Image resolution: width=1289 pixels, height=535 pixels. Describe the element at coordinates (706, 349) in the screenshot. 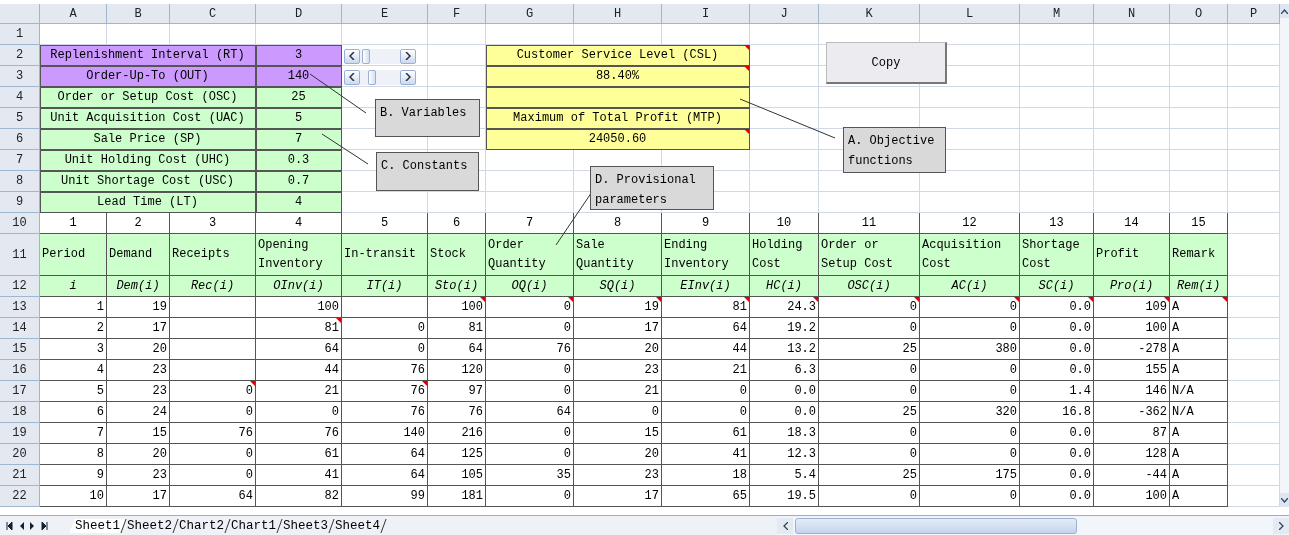

I see `table-cell: 44` at that location.